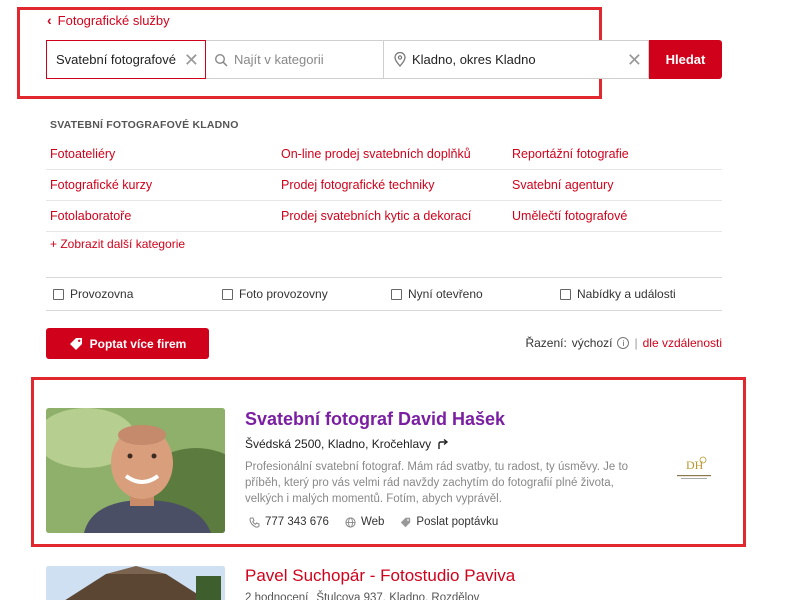 The image size is (786, 600). What do you see at coordinates (457, 522) in the screenshot?
I see `request-label: Poslat poptávku` at bounding box center [457, 522].